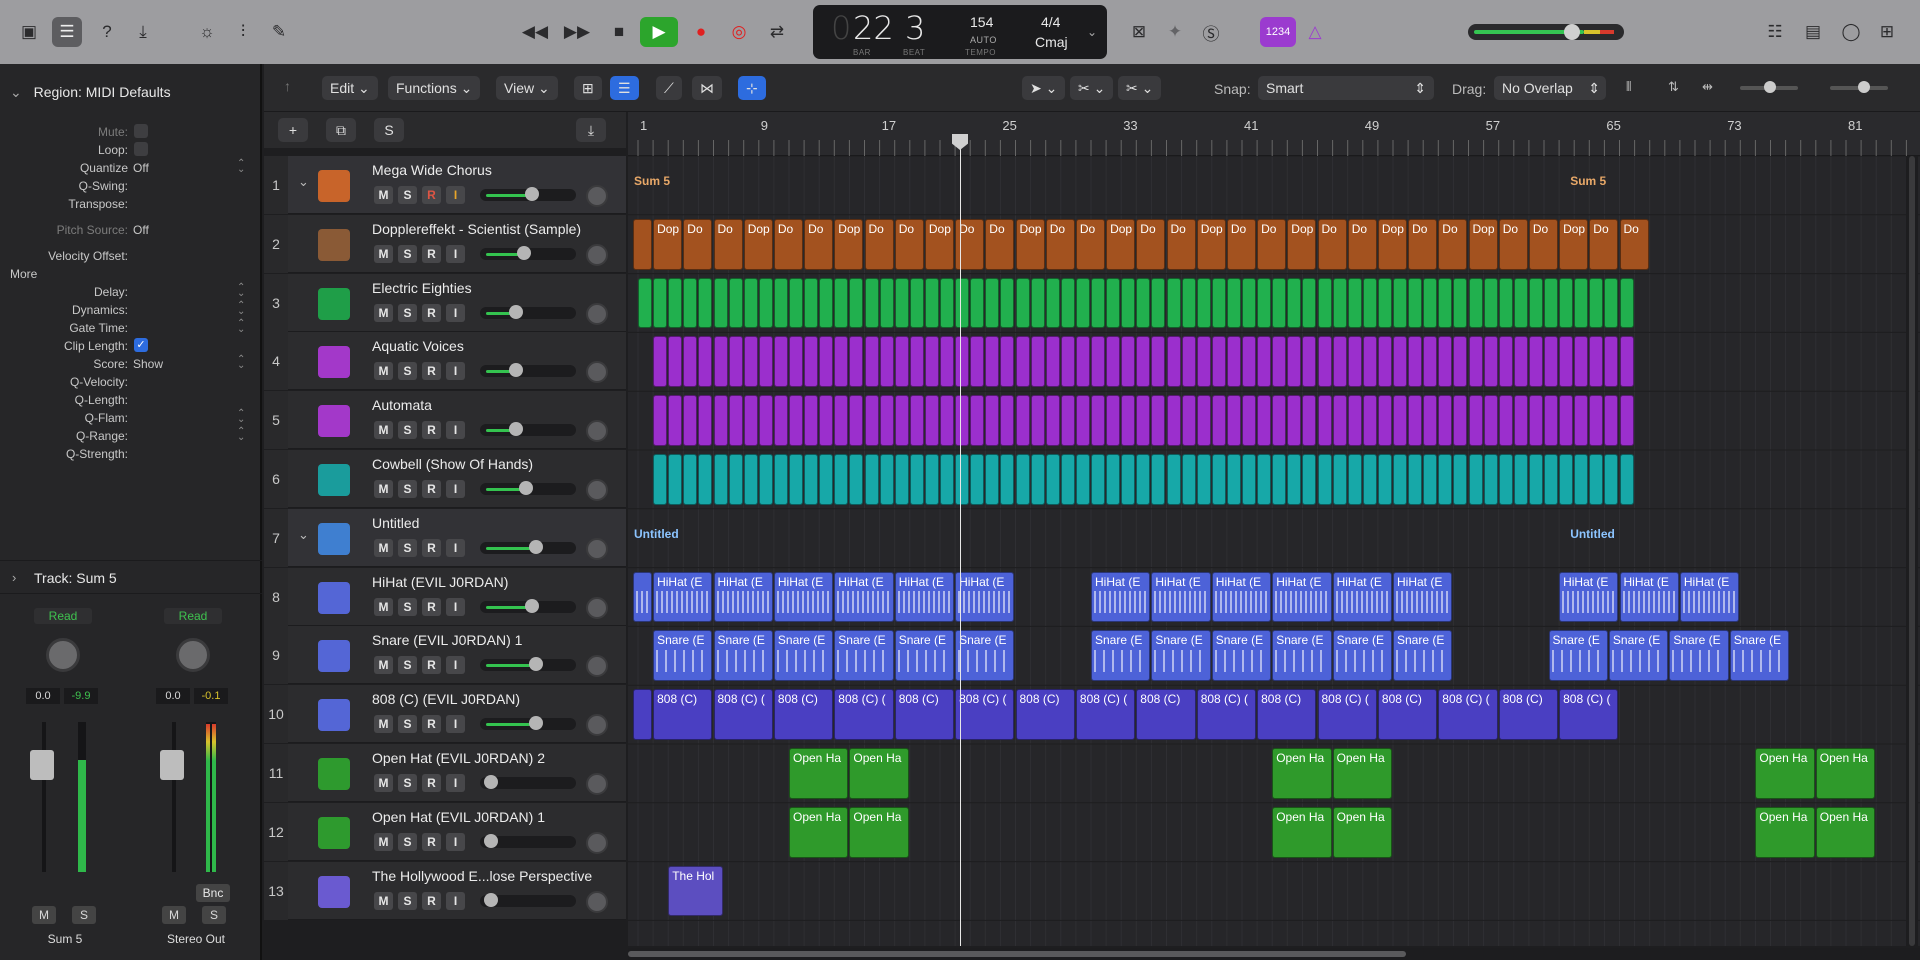 This screenshot has height=960, width=1920. What do you see at coordinates (395, 523) in the screenshot?
I see `track-name: Untitled` at bounding box center [395, 523].